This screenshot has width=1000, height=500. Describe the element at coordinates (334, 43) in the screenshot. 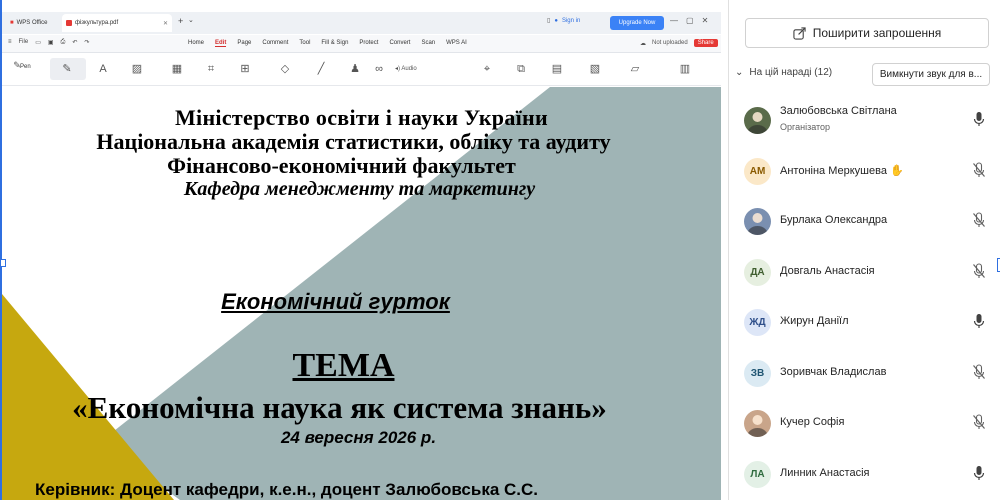

I see `menu-item-5: Fill & Sign` at that location.